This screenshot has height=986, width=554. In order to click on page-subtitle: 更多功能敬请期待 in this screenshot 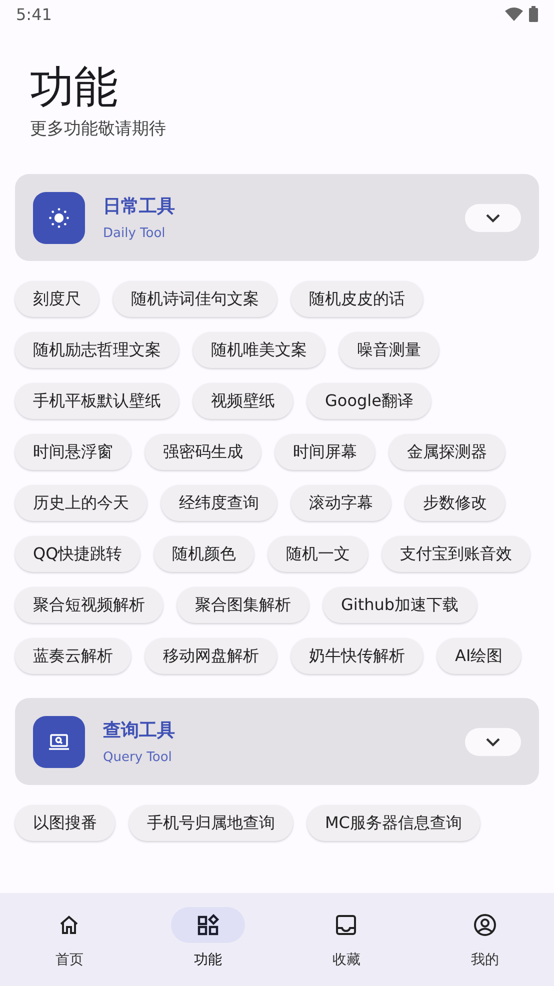, I will do `click(98, 129)`.